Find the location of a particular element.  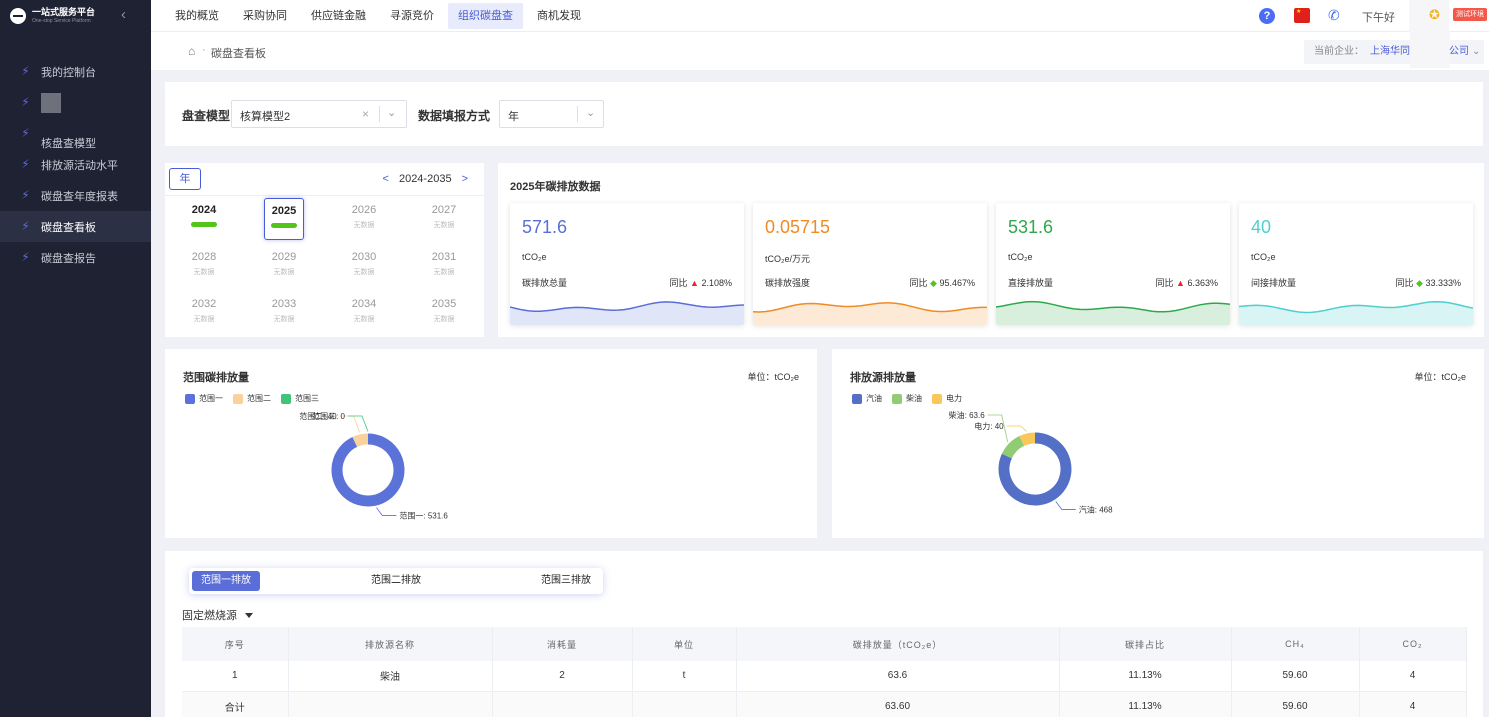

masked-area is located at coordinates (1430, 49).